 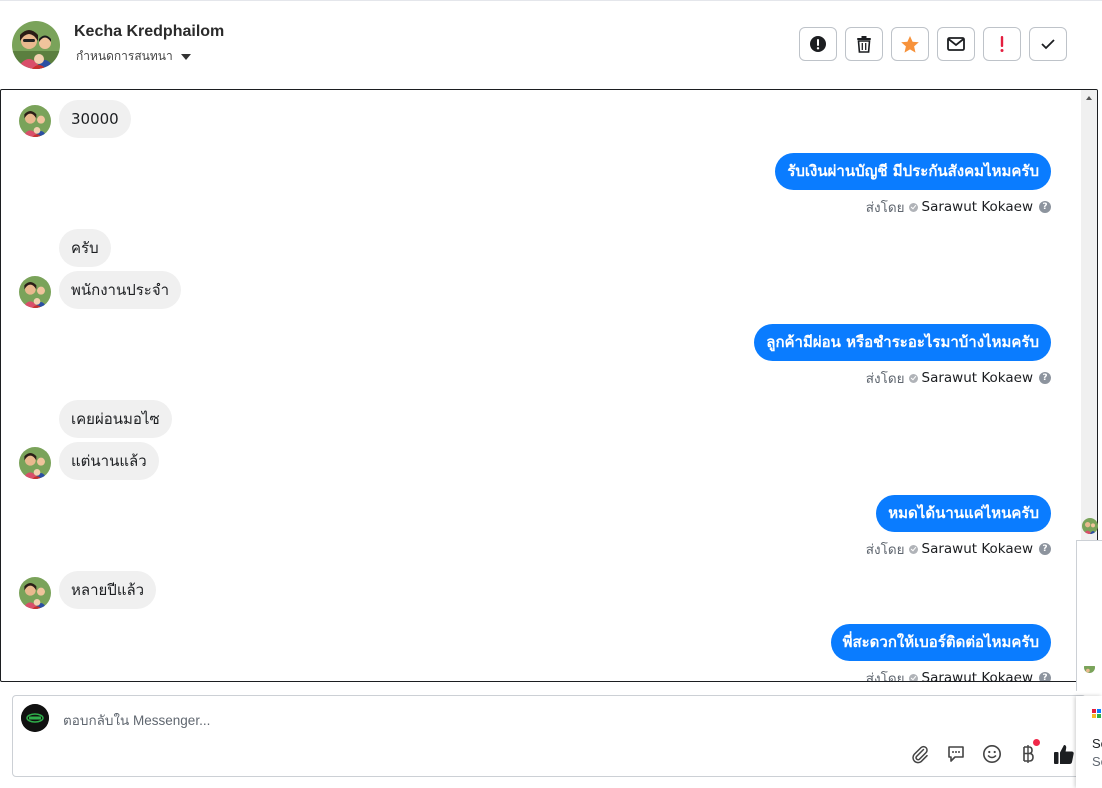 I want to click on emoji-button, so click(x=992, y=754).